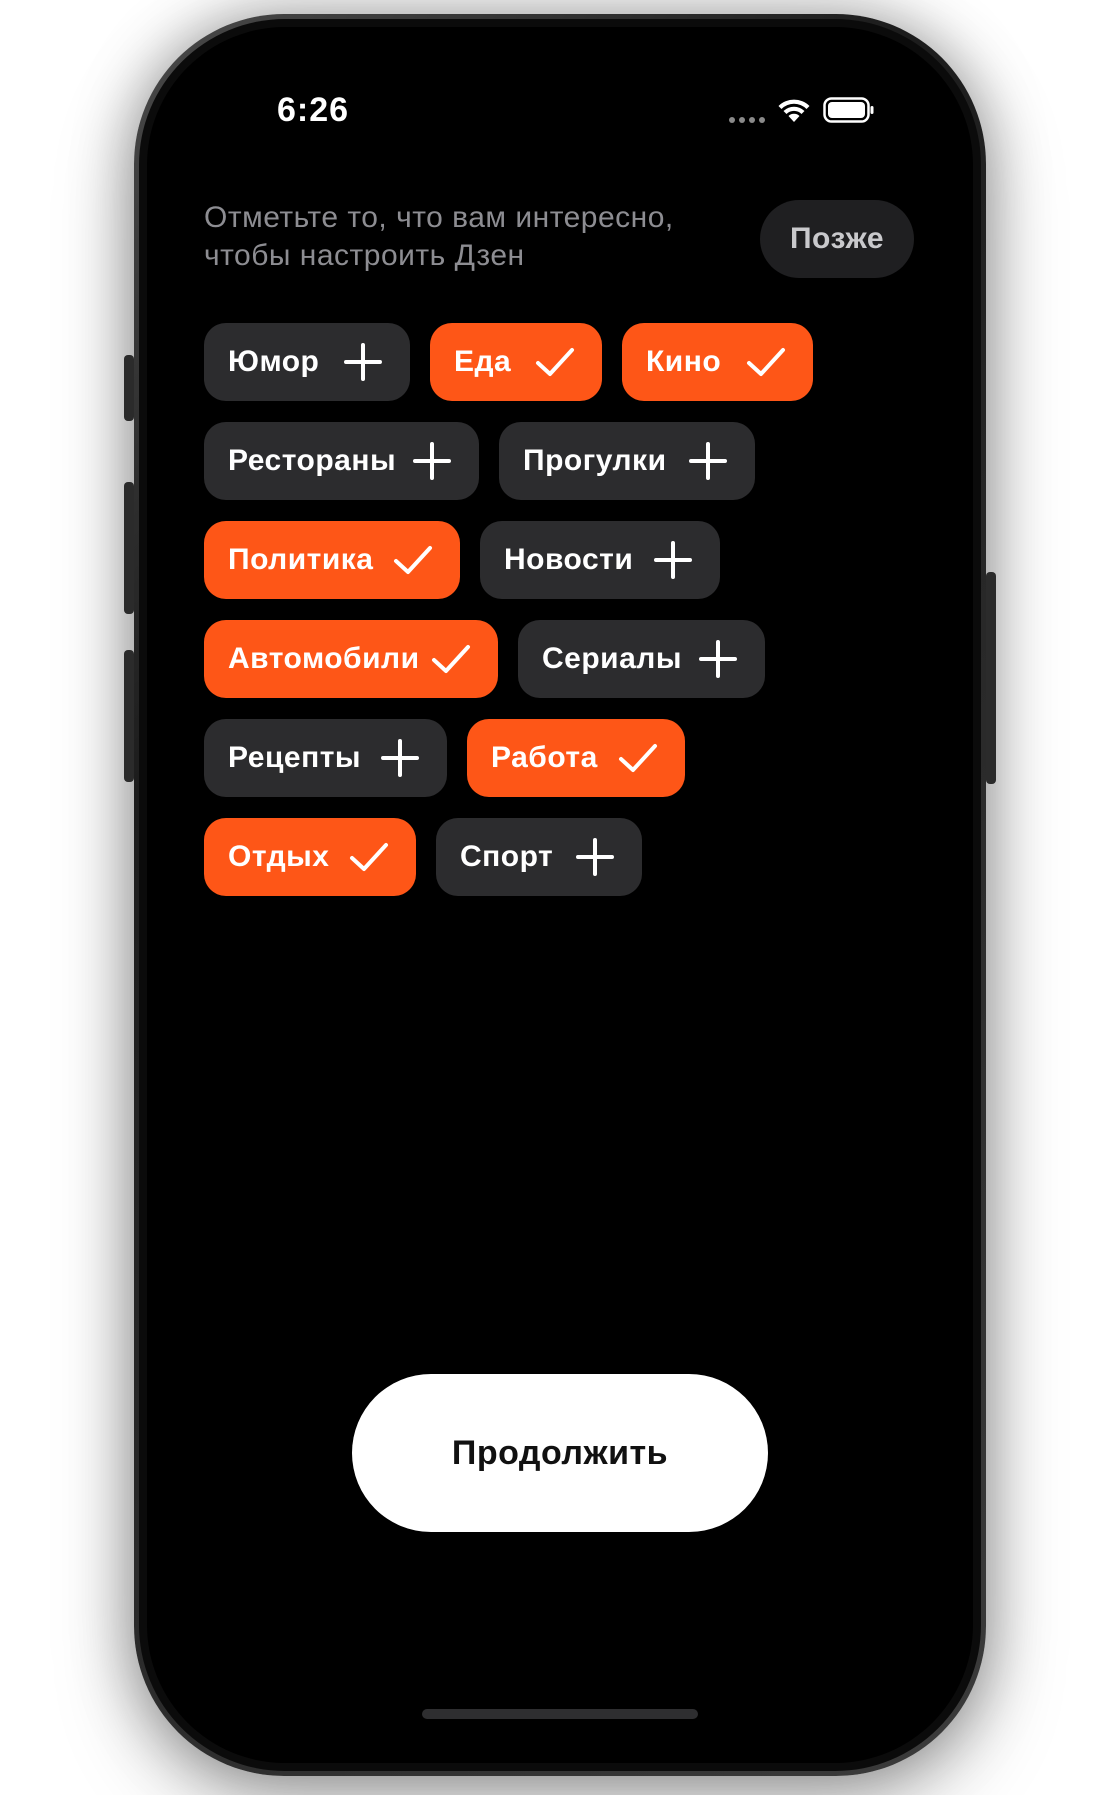 The height and width of the screenshot is (1795, 1120). Describe the element at coordinates (560, 1453) in the screenshot. I see `continue-button: Продолжить` at that location.